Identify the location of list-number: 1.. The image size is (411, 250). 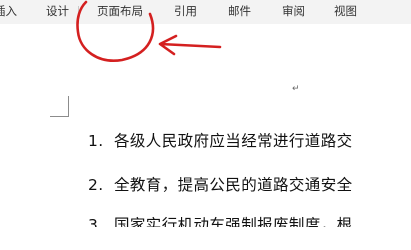
(96, 141).